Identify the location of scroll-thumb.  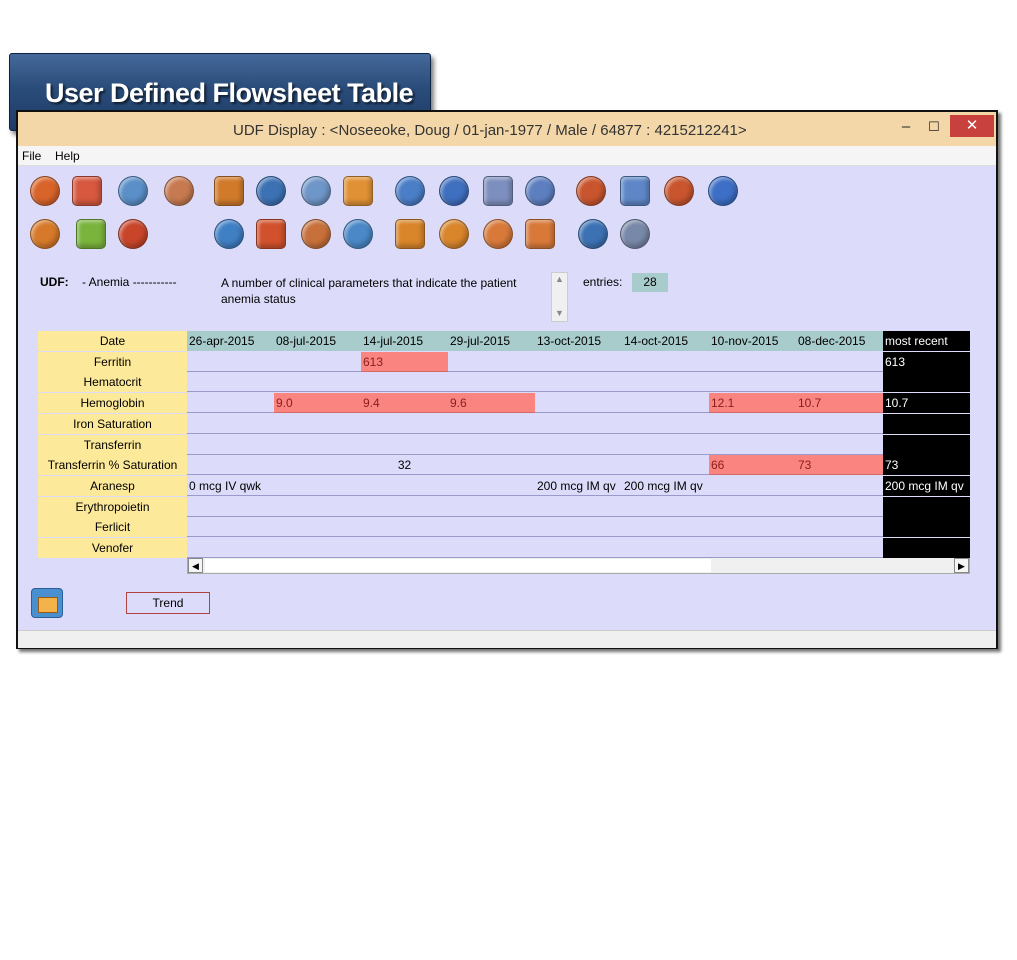
(458, 565).